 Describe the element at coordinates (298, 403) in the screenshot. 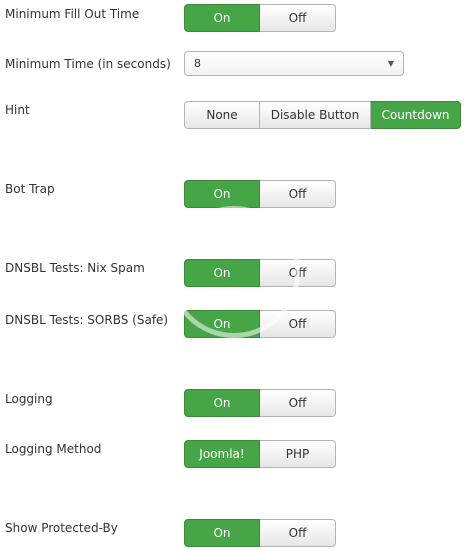

I see `logging-off-button: Off` at that location.